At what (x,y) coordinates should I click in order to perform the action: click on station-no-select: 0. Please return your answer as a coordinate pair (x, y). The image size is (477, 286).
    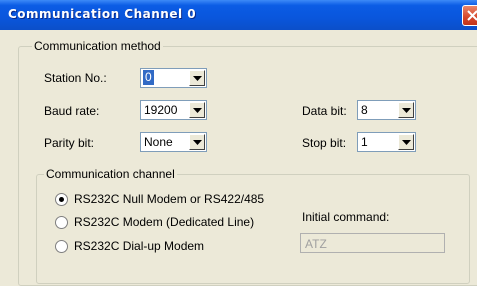
    Looking at the image, I should click on (173, 78).